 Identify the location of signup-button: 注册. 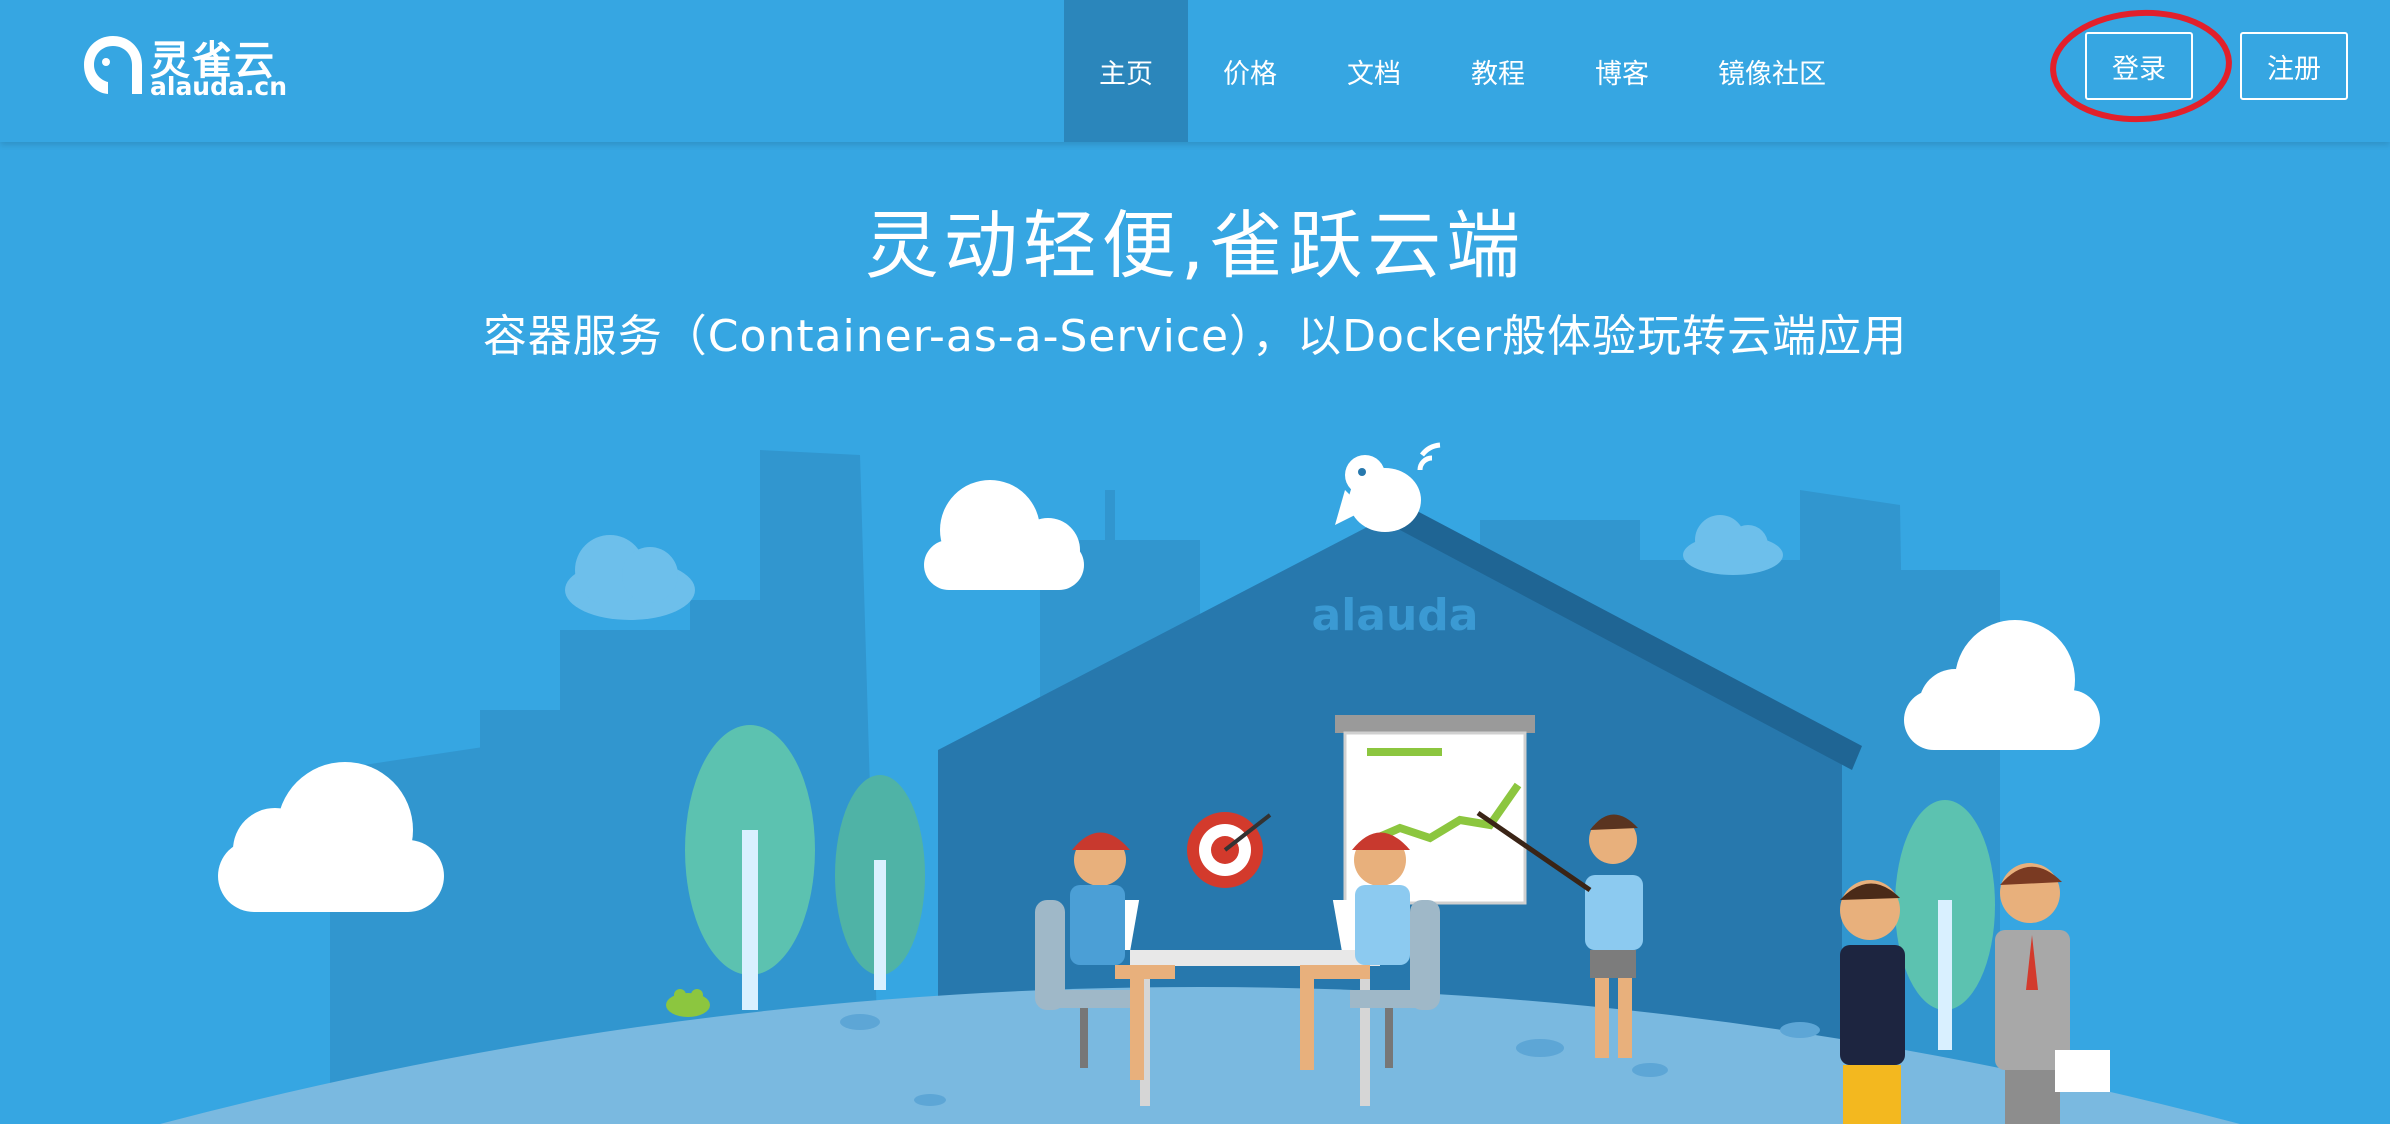
(2294, 66).